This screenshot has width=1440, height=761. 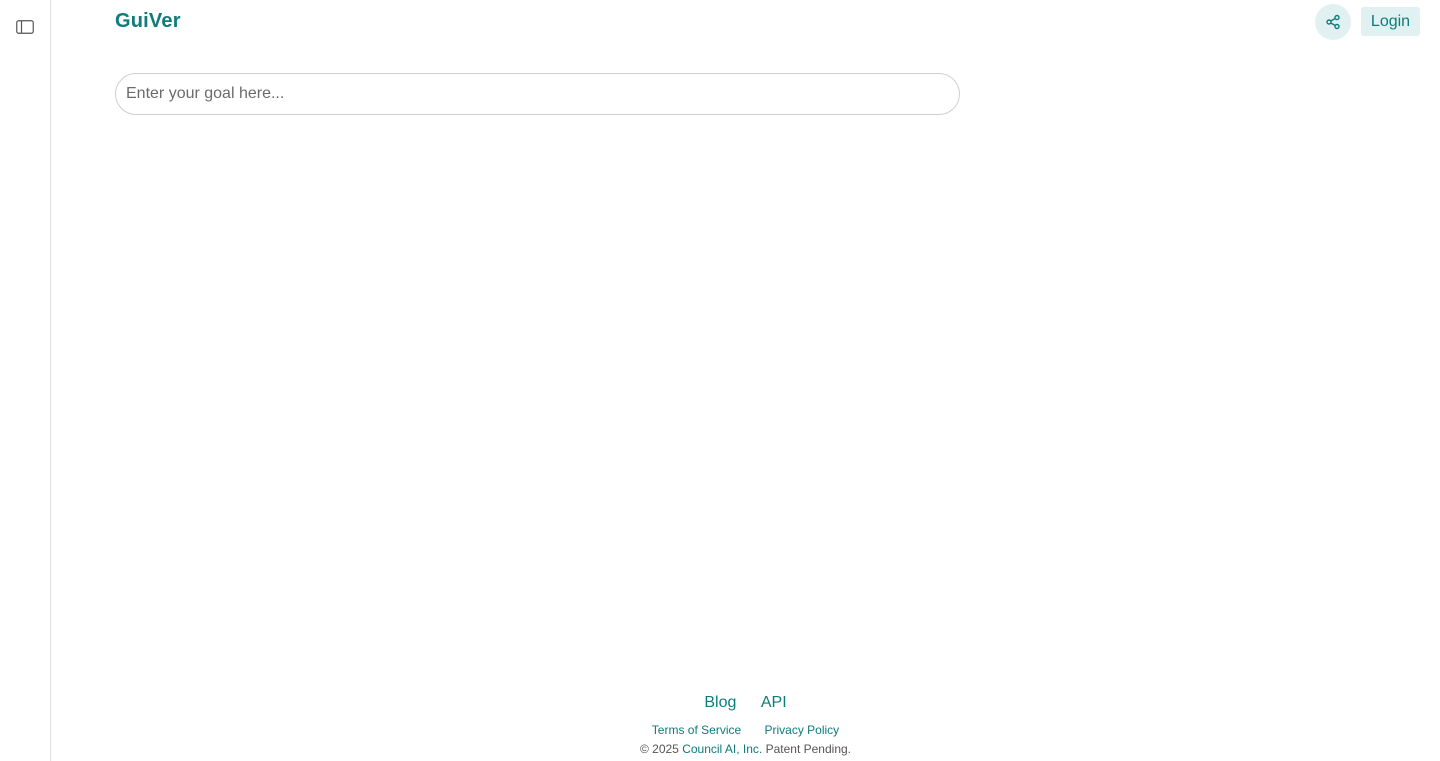 I want to click on sidebar-toggle-button, so click(x=25, y=27).